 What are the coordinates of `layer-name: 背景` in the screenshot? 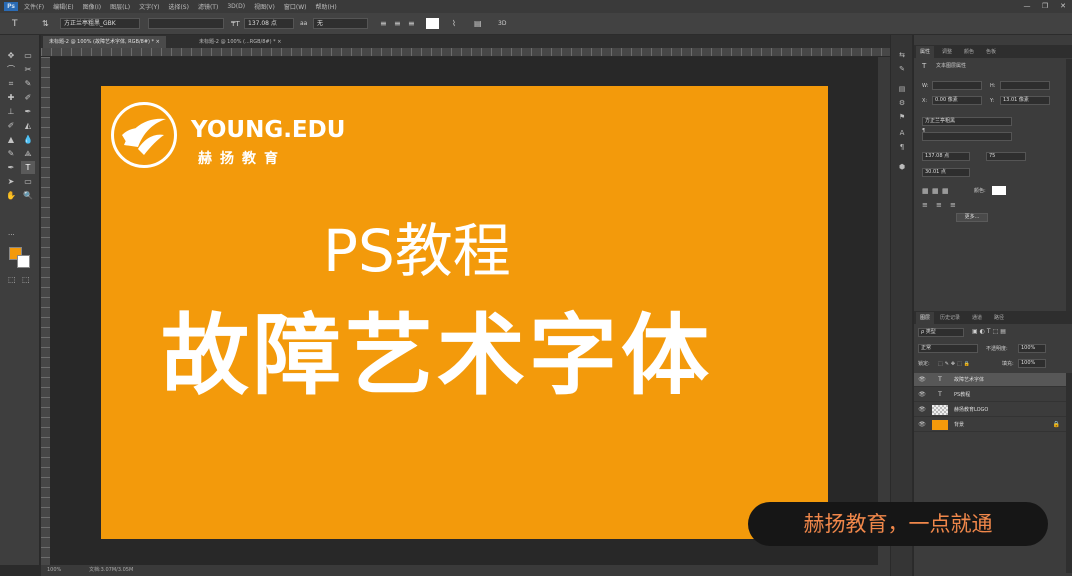 It's located at (959, 425).